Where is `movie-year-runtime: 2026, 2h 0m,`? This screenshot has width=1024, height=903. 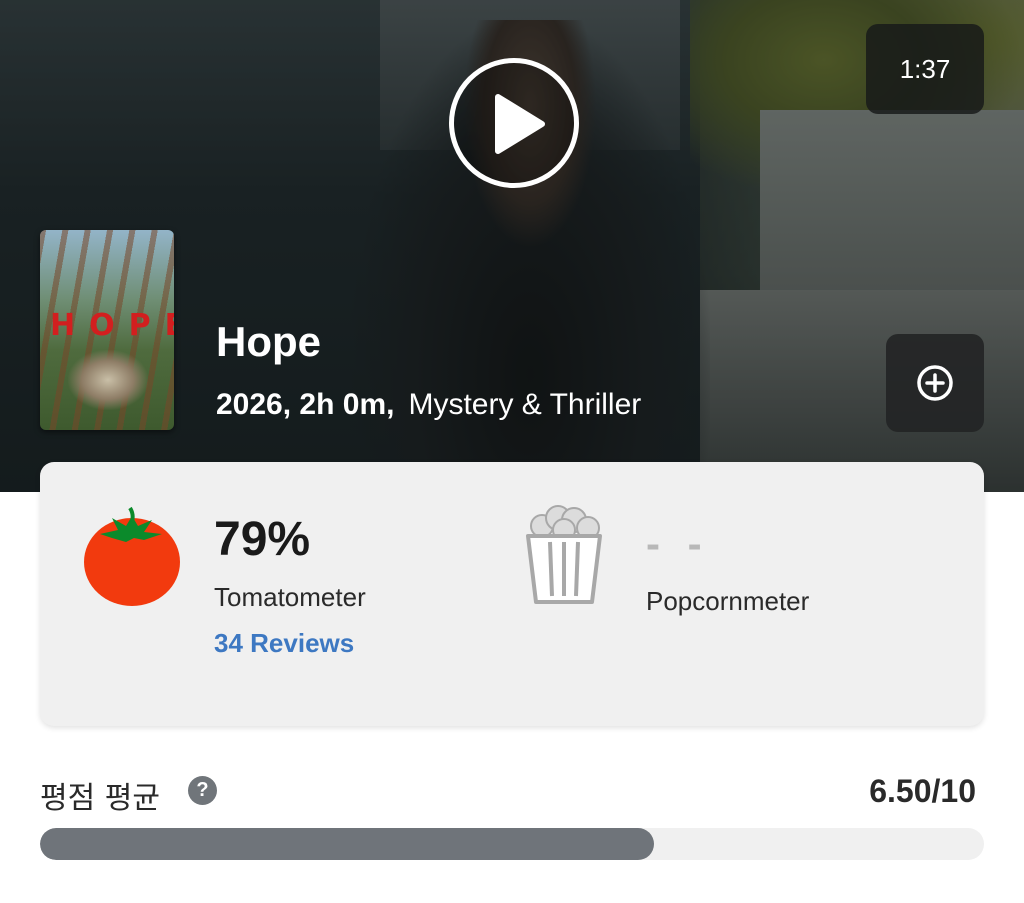
movie-year-runtime: 2026, 2h 0m, is located at coordinates (305, 404).